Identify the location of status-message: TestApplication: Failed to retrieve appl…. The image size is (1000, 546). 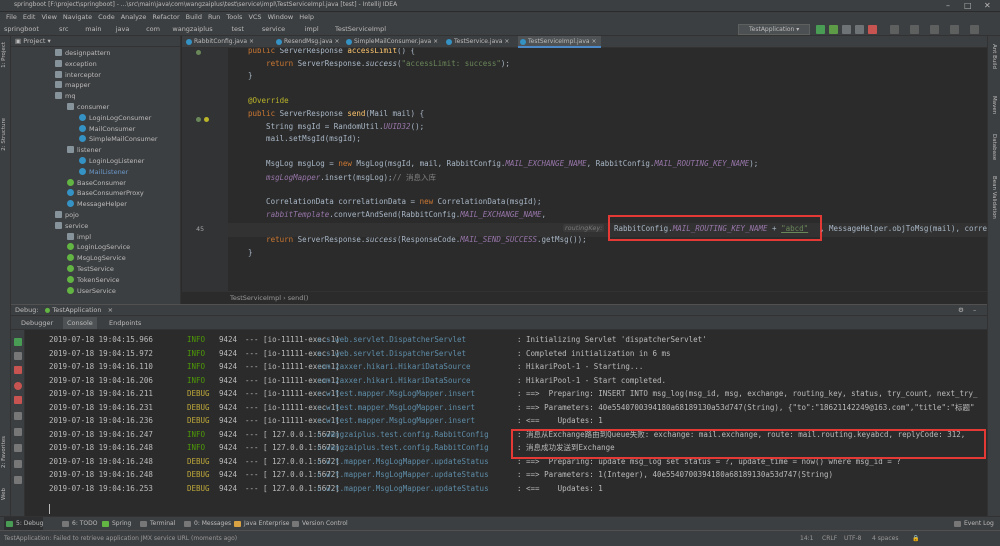
(120, 538).